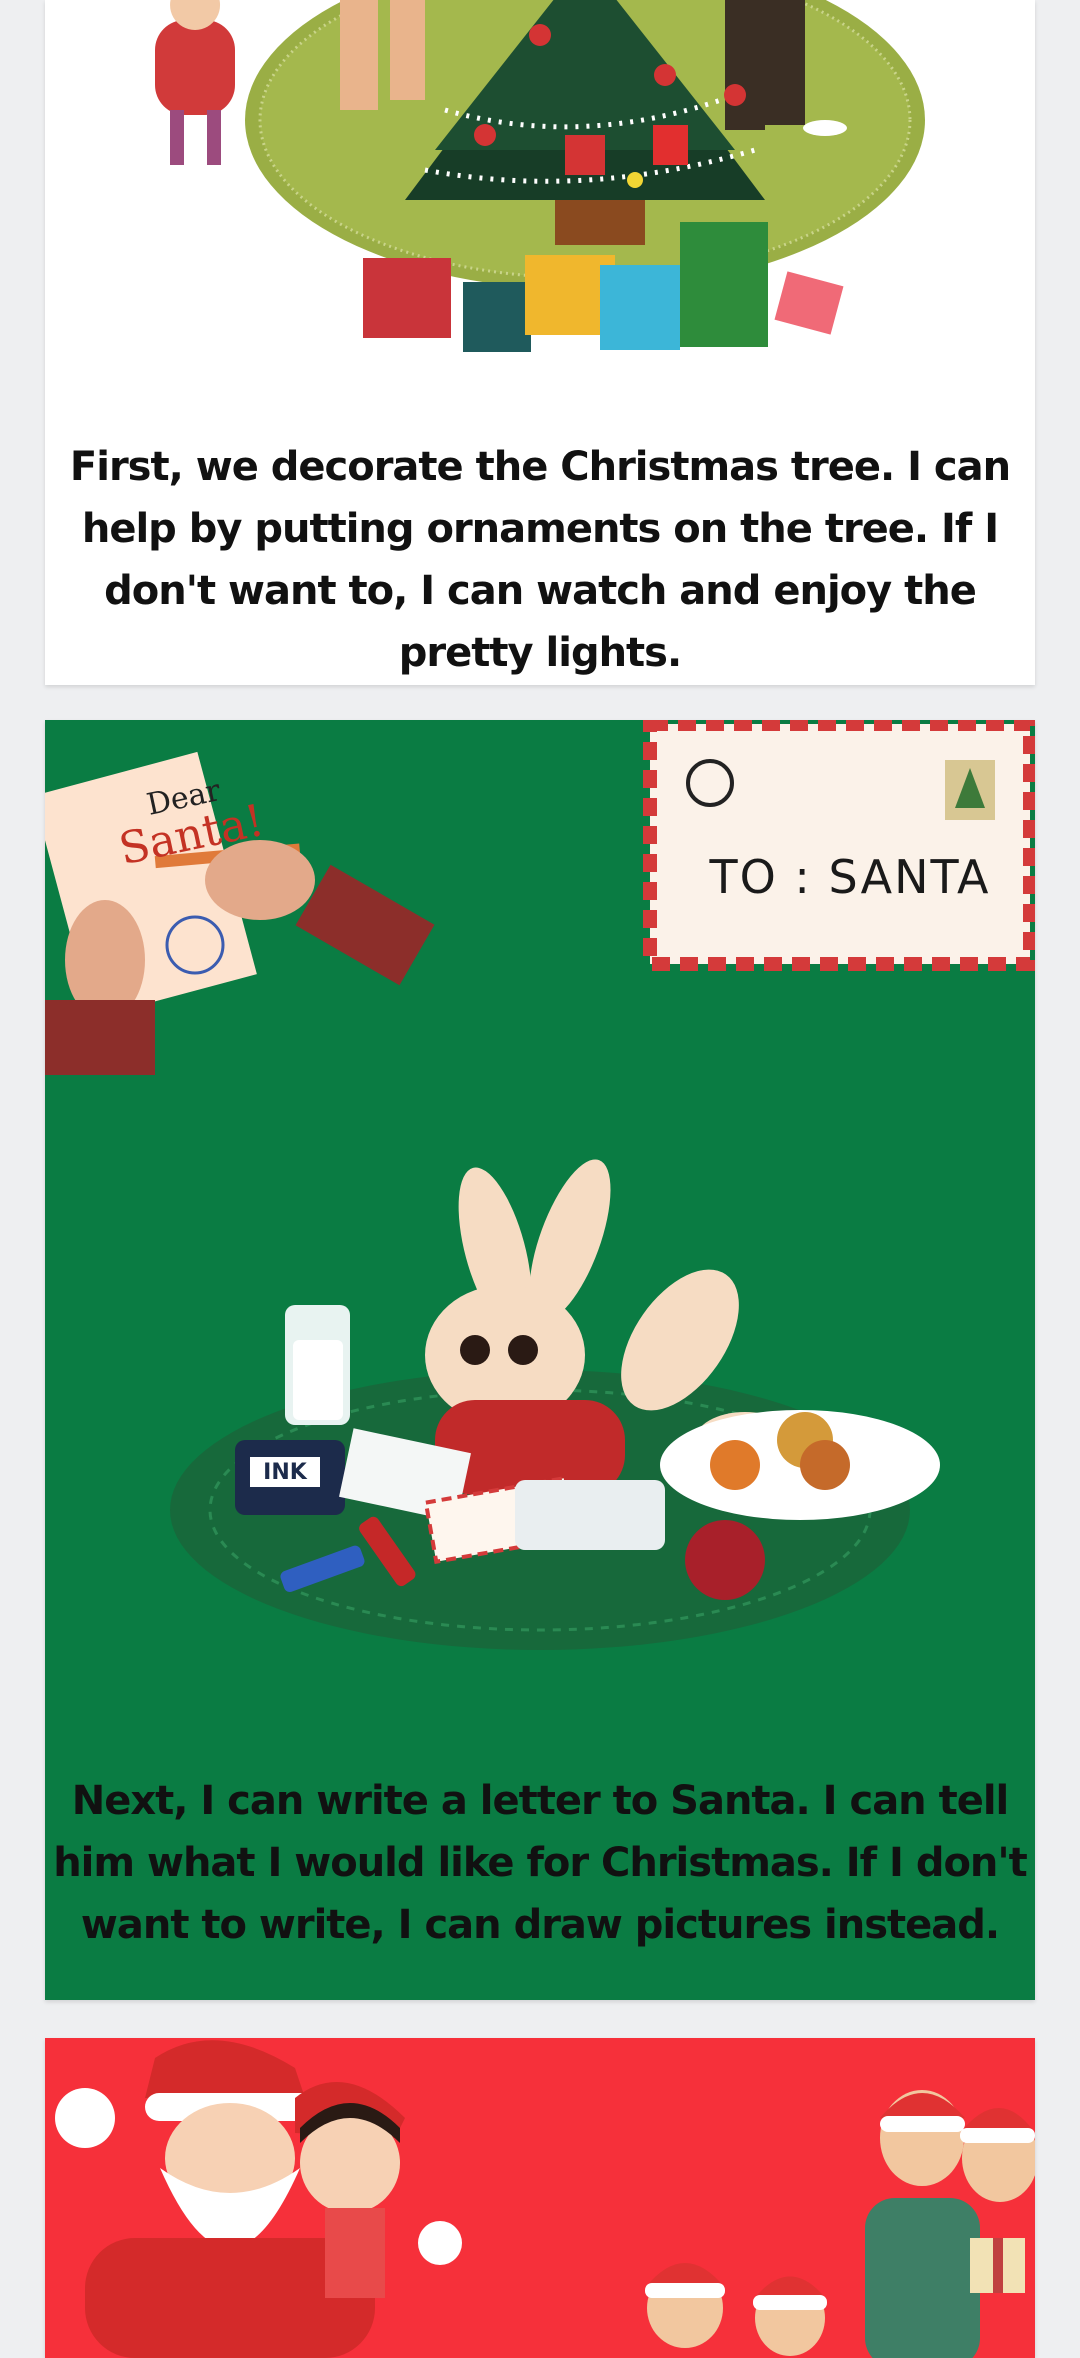  I want to click on santa-family-illustration, so click(545, 2199).